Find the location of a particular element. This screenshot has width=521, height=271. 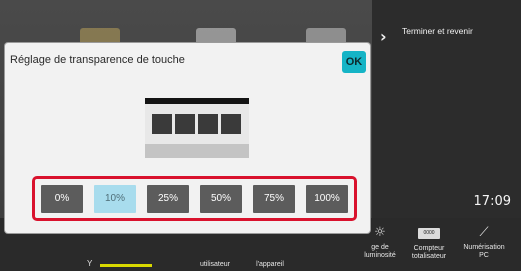

transparency-options-group: 0% 10% 25% 50% 75% 100% is located at coordinates (194, 198).